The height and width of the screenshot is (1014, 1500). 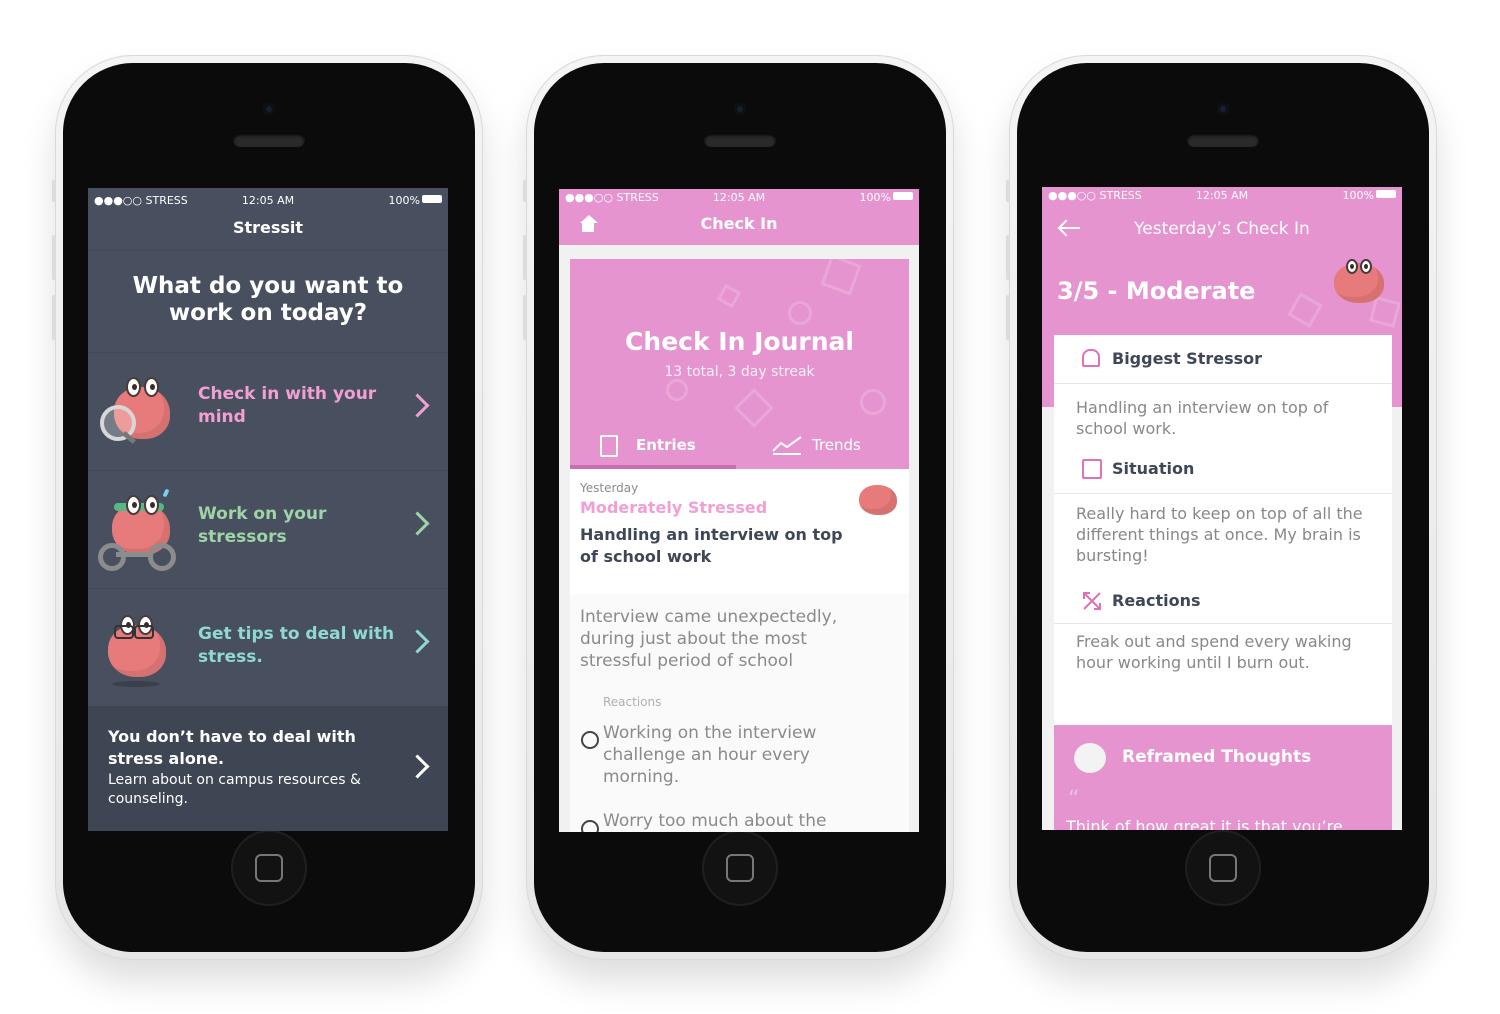 I want to click on reframed-heading: Reframed Thoughts, so click(x=1217, y=757).